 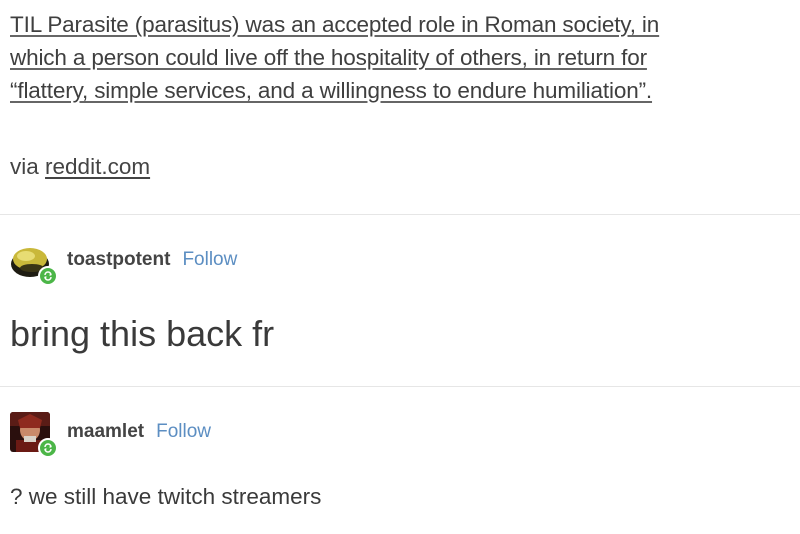 I want to click on username: maamlet, so click(x=105, y=432).